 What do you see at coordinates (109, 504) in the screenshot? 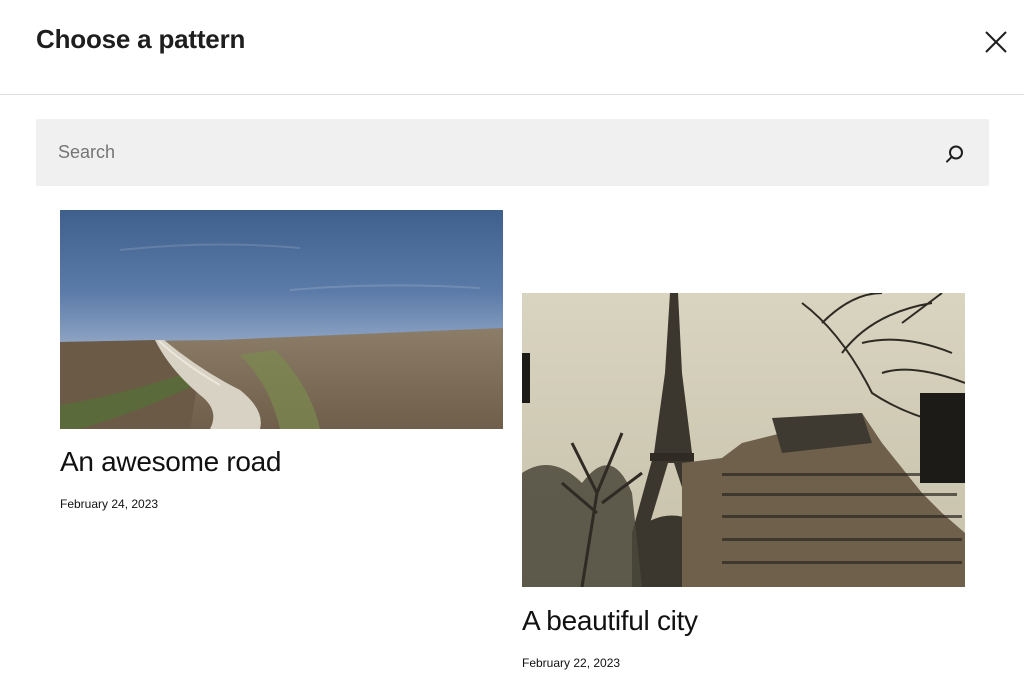
I see `pattern-date: February 24, 2023` at bounding box center [109, 504].